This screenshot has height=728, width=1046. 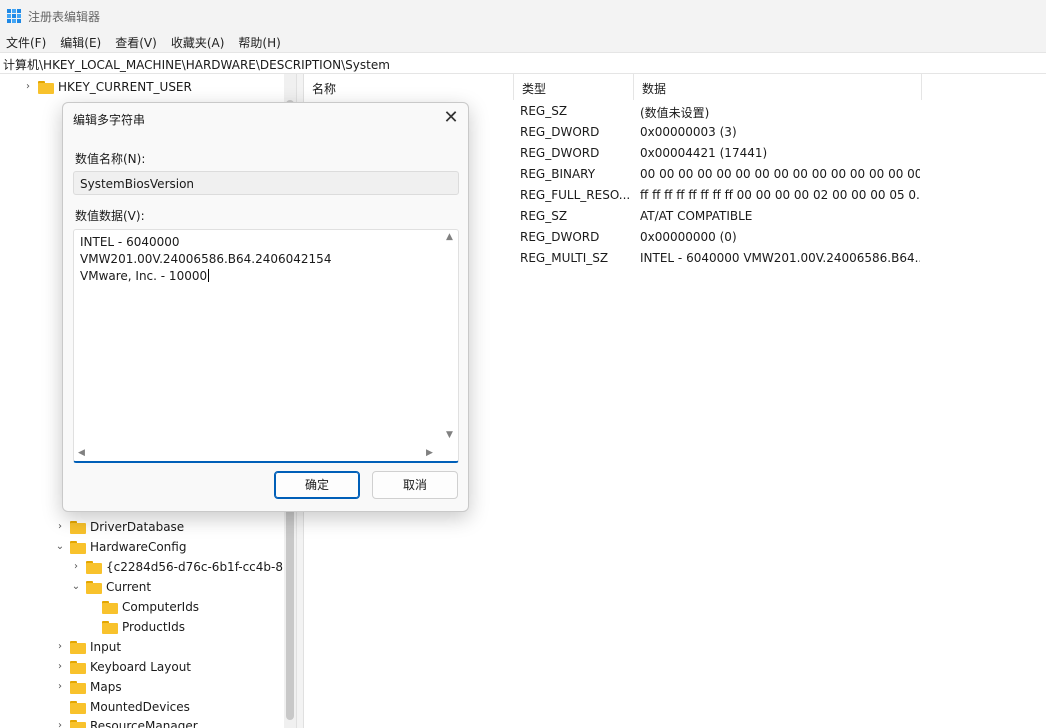 What do you see at coordinates (137, 527) in the screenshot?
I see `tree-item-label: DriverDatabase` at bounding box center [137, 527].